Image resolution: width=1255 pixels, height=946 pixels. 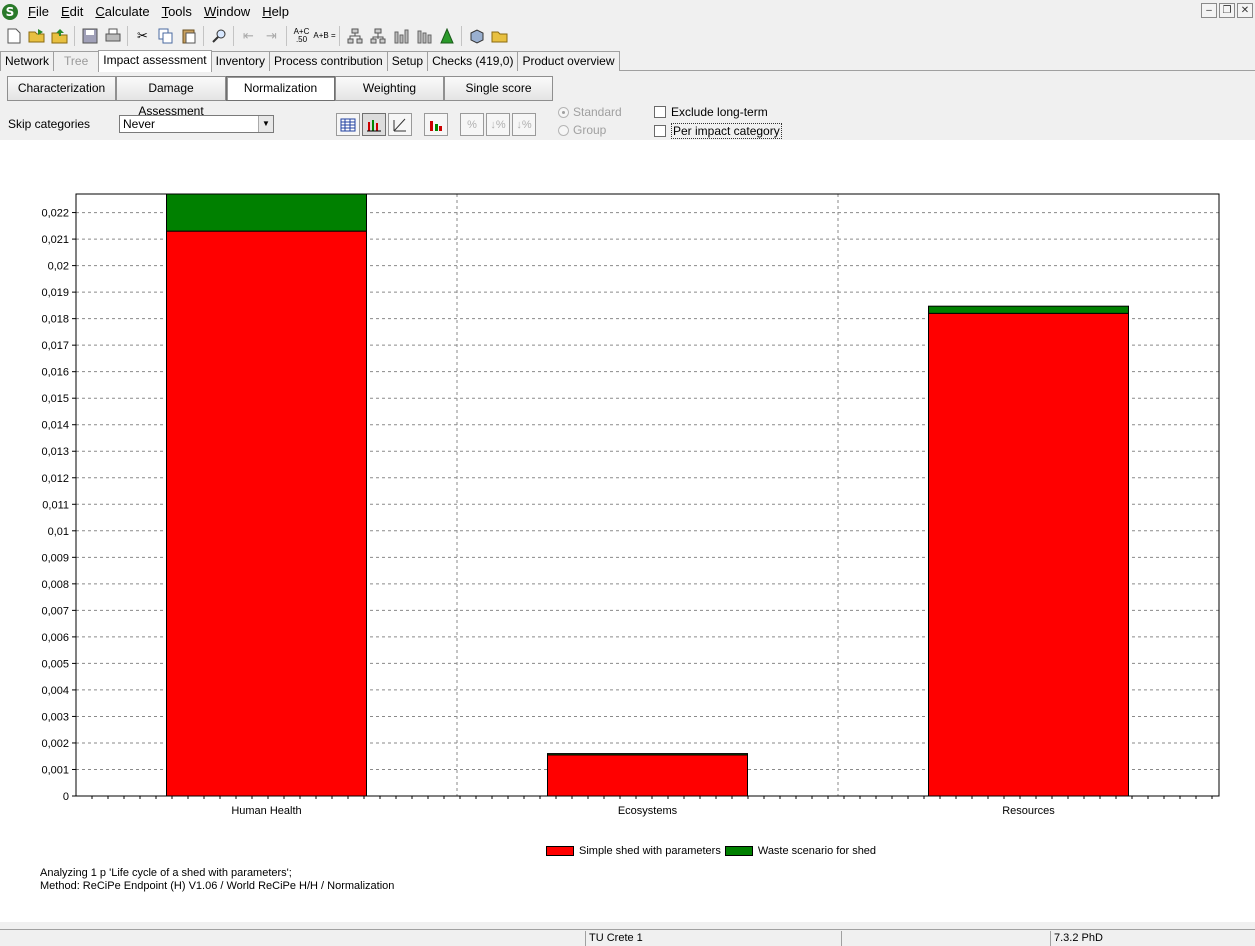 What do you see at coordinates (55, 346) in the screenshot?
I see `y-tick-label: 0,017` at bounding box center [55, 346].